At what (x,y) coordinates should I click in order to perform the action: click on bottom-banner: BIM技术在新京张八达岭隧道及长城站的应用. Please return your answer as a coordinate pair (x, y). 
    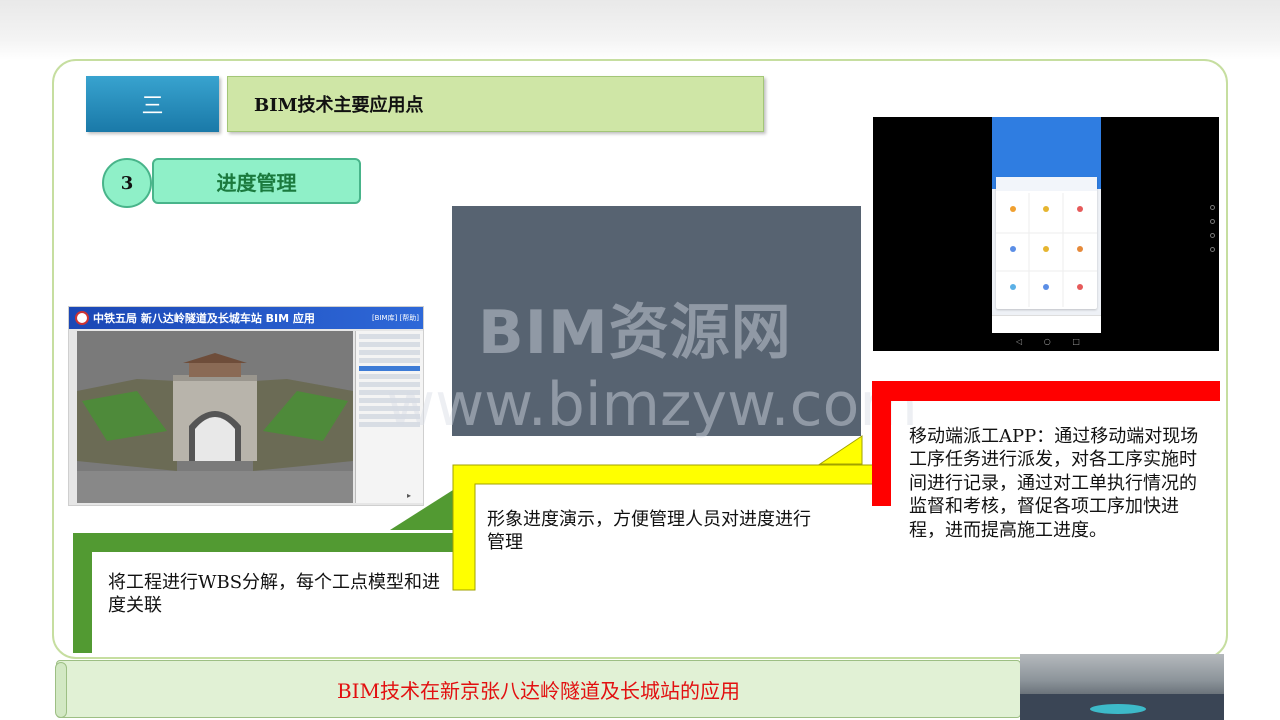
    Looking at the image, I should click on (538, 689).